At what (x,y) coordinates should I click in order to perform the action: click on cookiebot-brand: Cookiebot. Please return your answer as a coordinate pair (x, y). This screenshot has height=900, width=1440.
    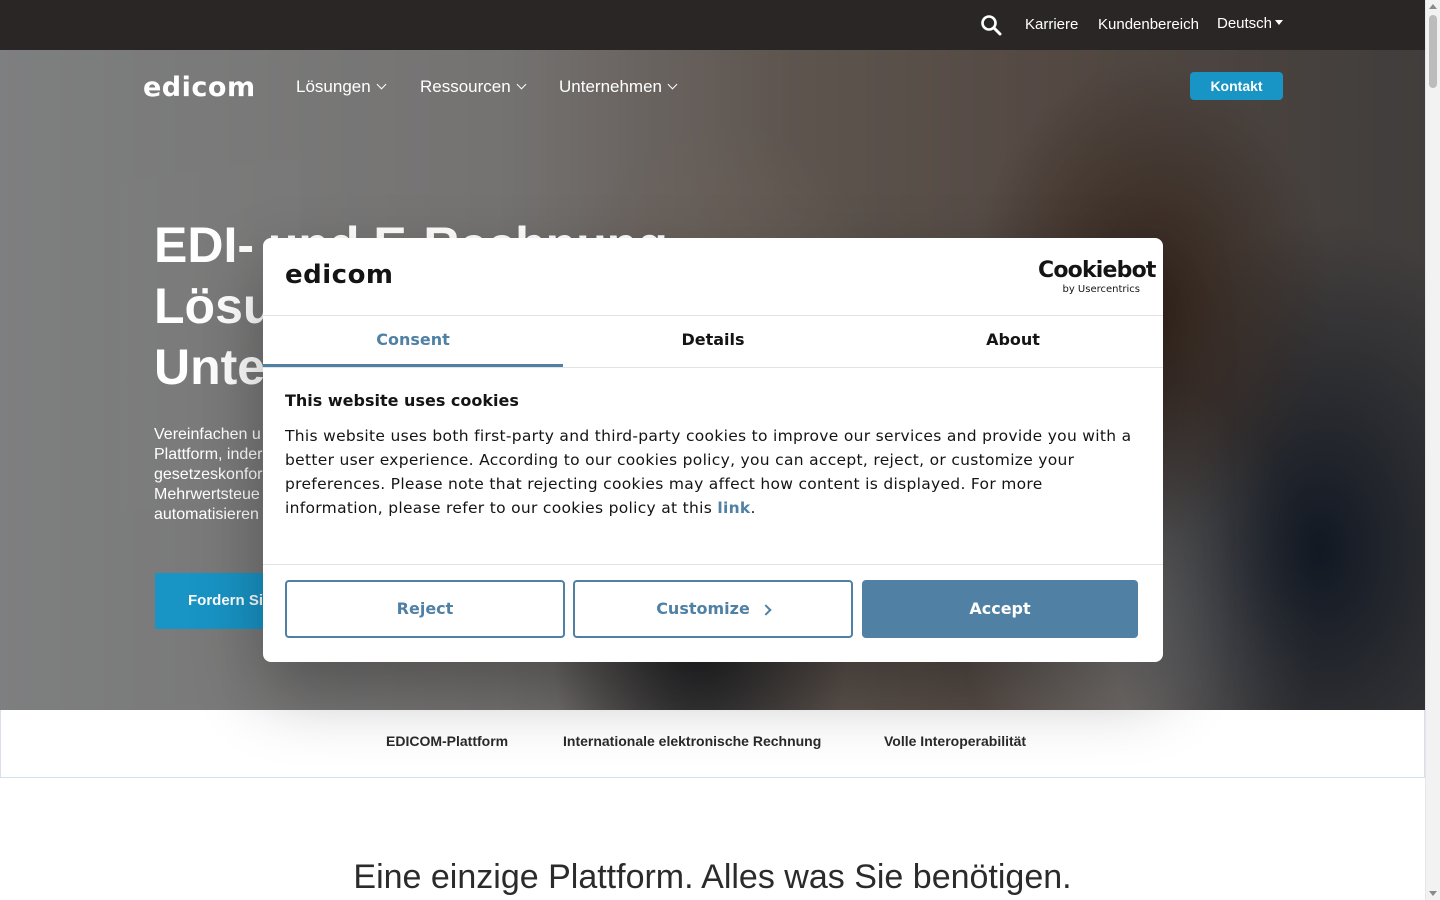
    Looking at the image, I should click on (1097, 270).